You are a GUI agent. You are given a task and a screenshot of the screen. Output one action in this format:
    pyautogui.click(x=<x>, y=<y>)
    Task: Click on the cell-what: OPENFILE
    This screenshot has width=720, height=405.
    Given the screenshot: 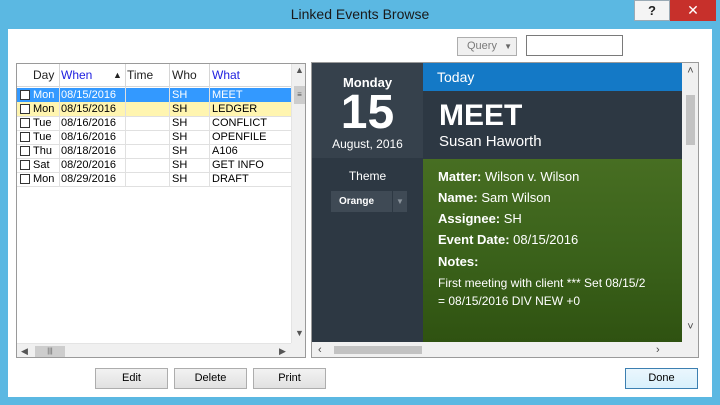 What is the action you would take?
    pyautogui.click(x=239, y=137)
    